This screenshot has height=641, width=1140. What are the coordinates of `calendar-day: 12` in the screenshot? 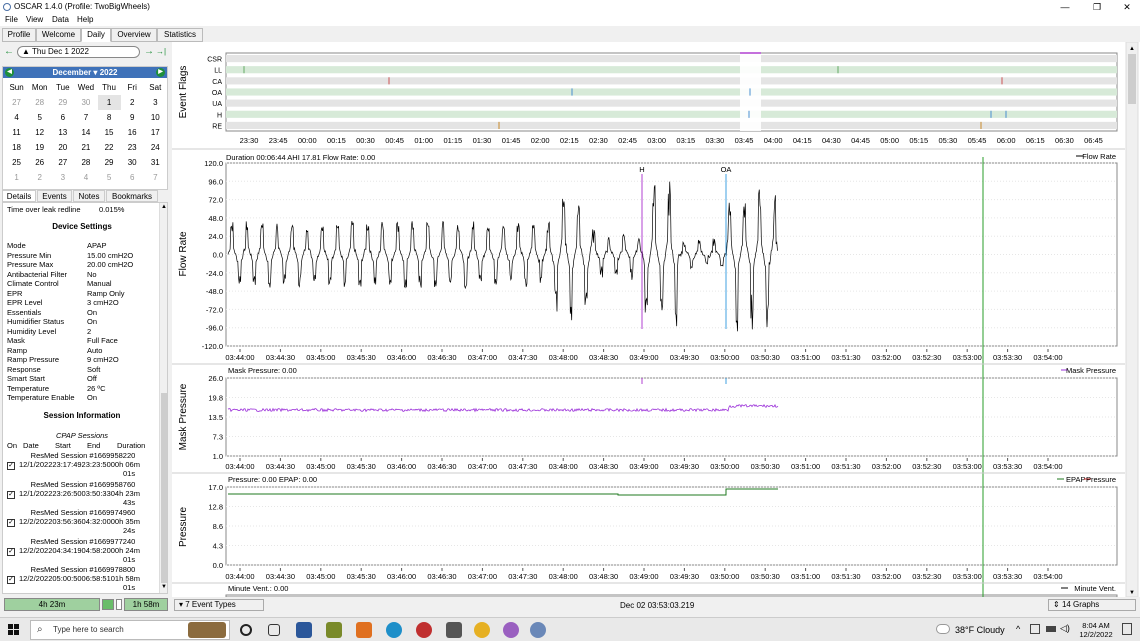 It's located at (39, 132).